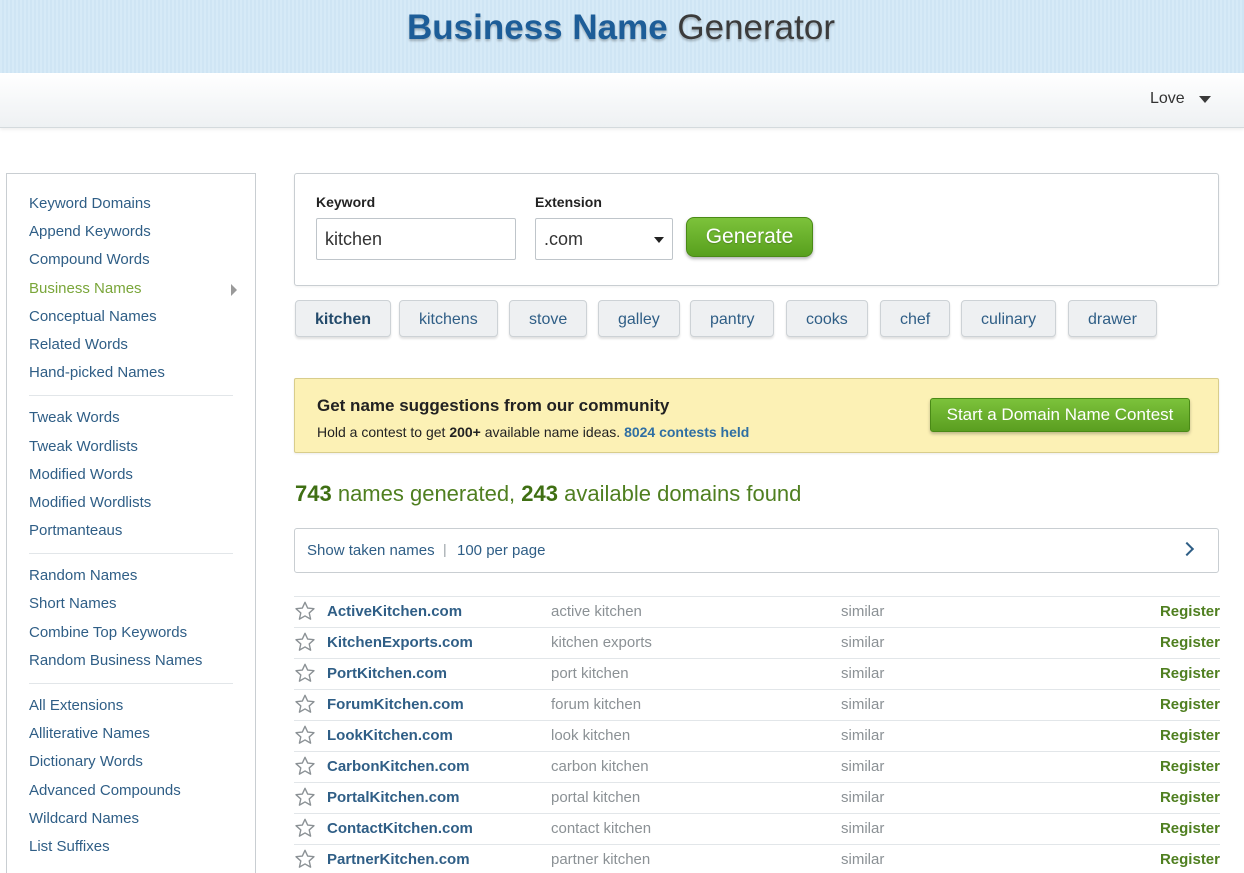 The image size is (1244, 873). Describe the element at coordinates (131, 633) in the screenshot. I see `sidebar-item: Combine Top Keywords` at that location.